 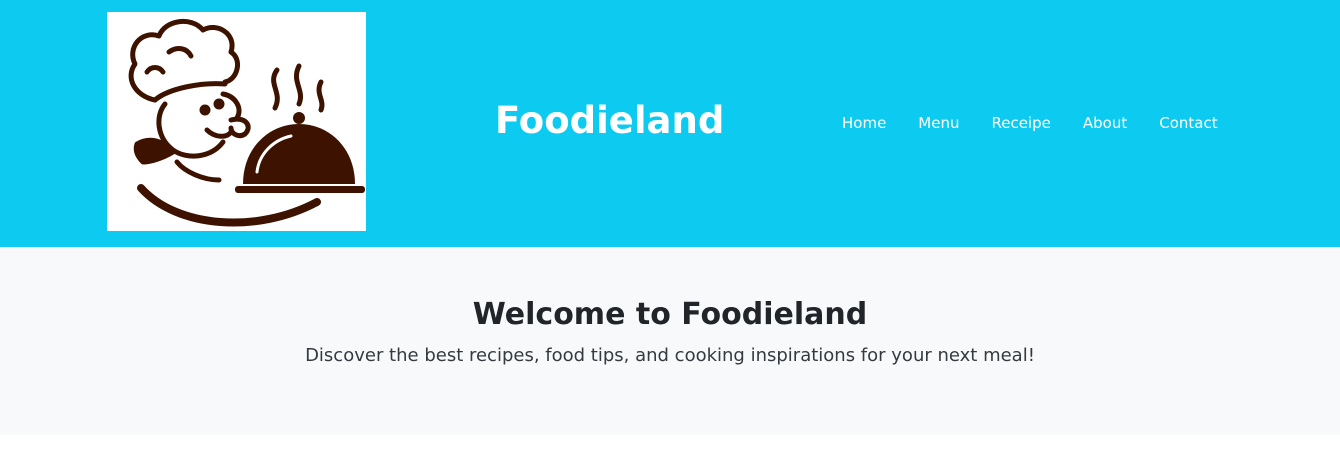 What do you see at coordinates (670, 314) in the screenshot?
I see `hero-title: Welcome to Foodieland` at bounding box center [670, 314].